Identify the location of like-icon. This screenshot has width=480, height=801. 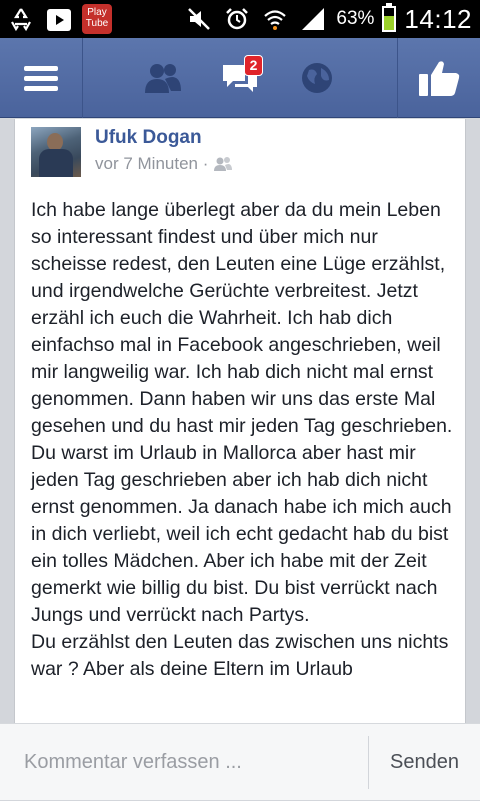
(439, 78).